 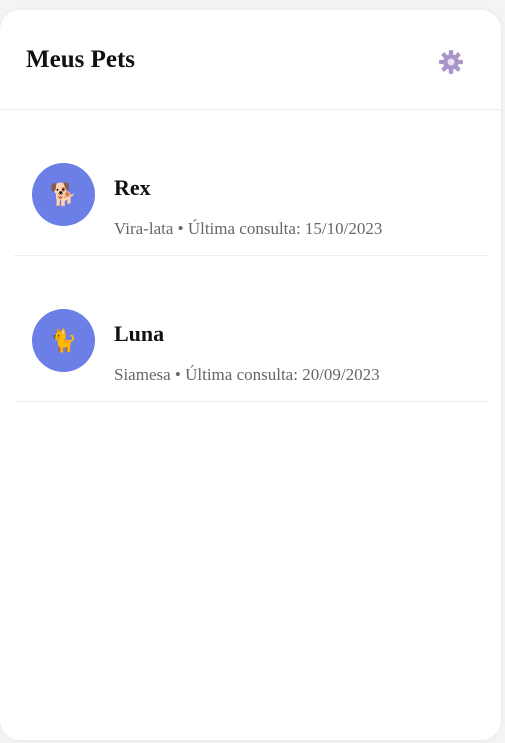 I want to click on pet-info: Vira-lata • Última consulta: 15/10/2023, so click(x=248, y=228).